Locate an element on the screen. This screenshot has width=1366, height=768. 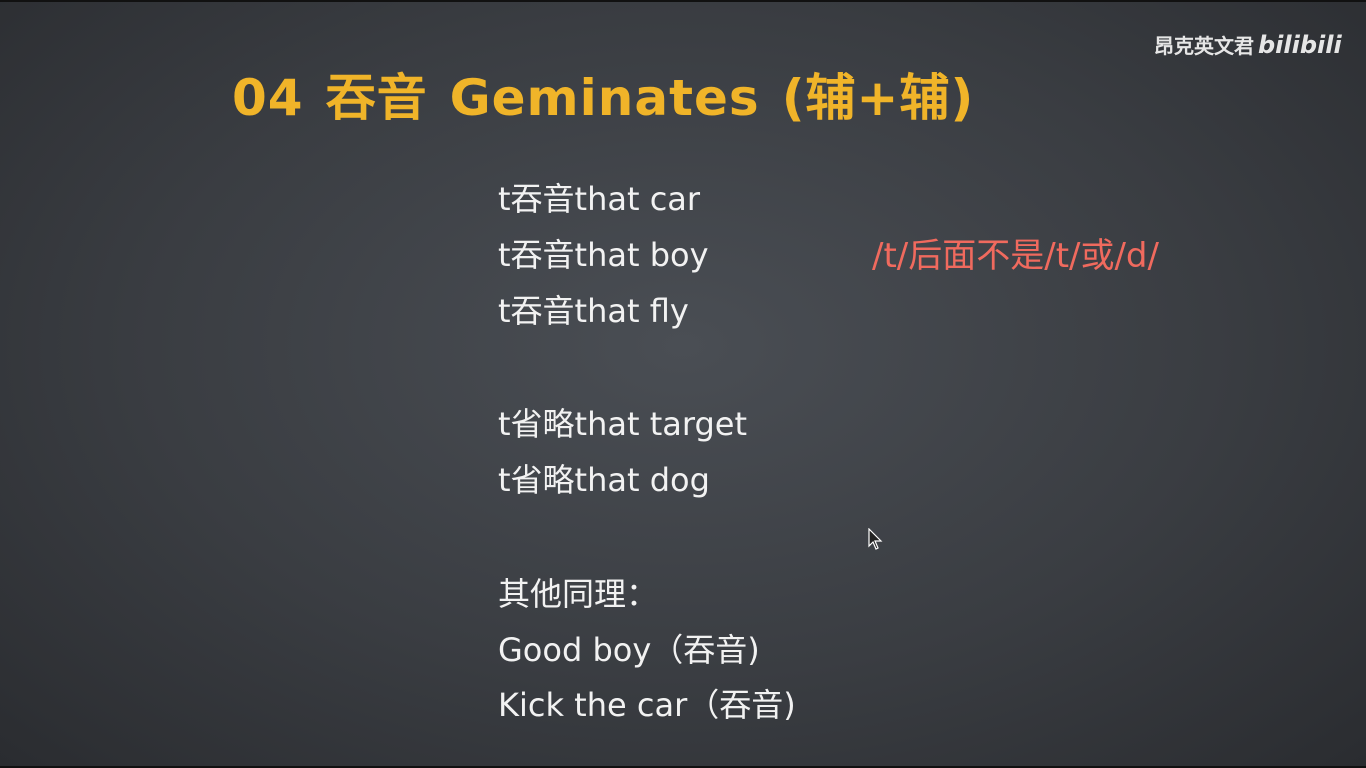
title-english: Geminates is located at coordinates (604, 98).